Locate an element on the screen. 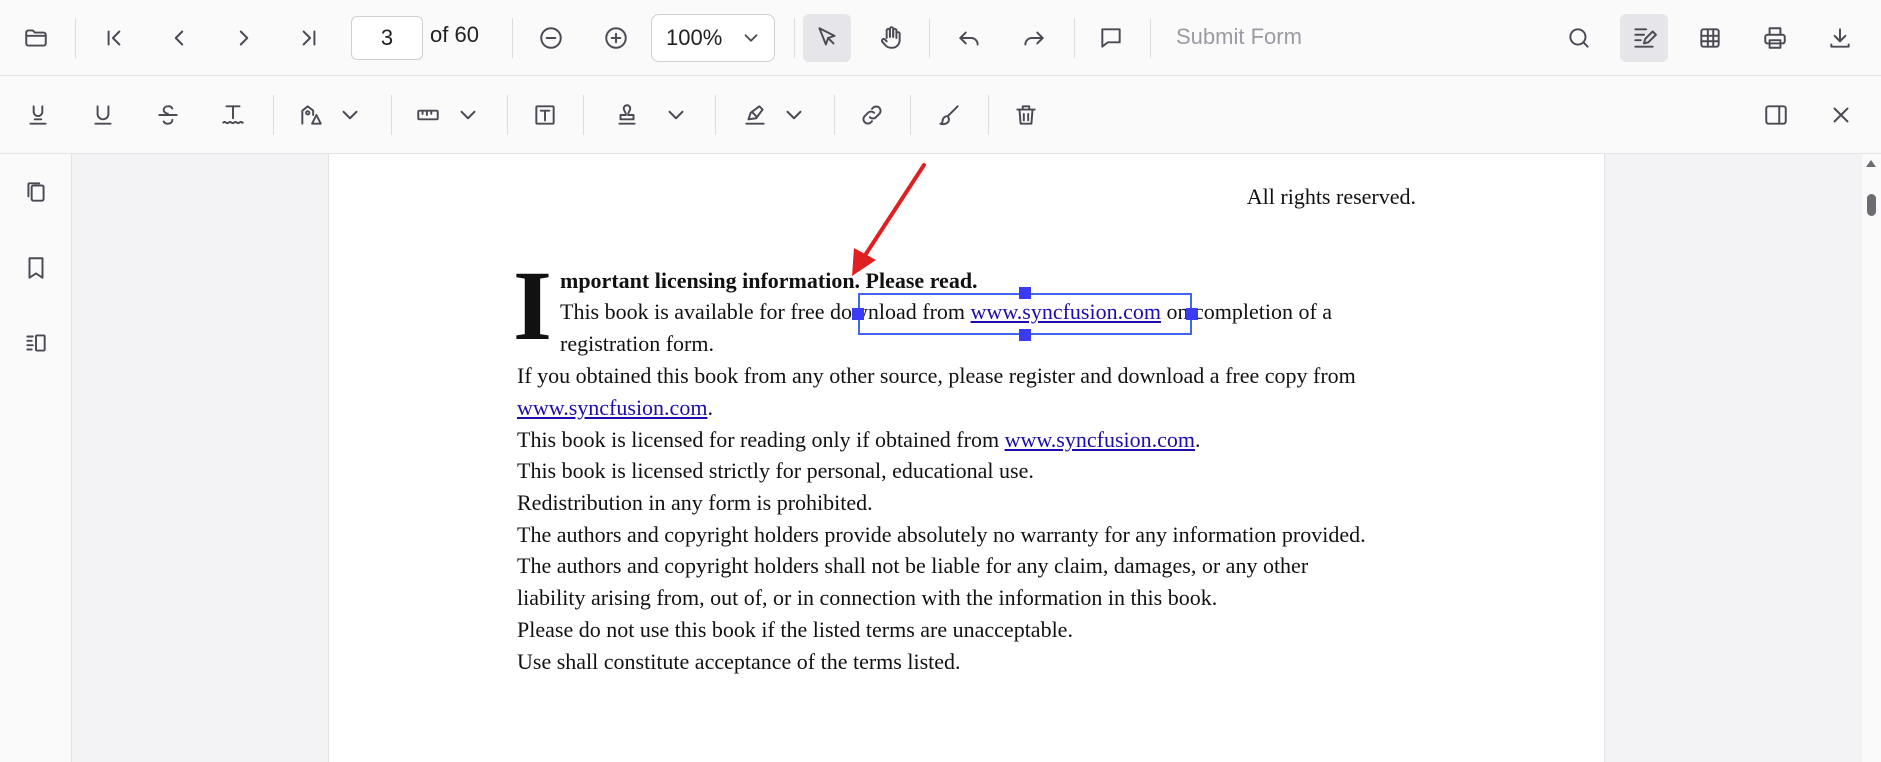 This screenshot has height=762, width=1881. stamp-button is located at coordinates (627, 115).